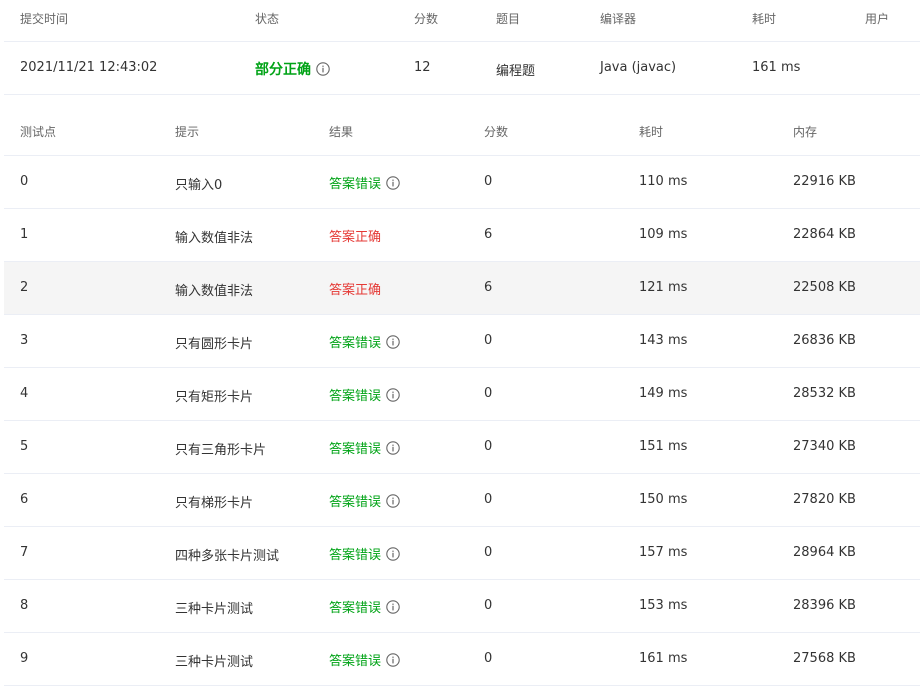  What do you see at coordinates (877, 19) in the screenshot?
I see `summary-header-user: 用户` at bounding box center [877, 19].